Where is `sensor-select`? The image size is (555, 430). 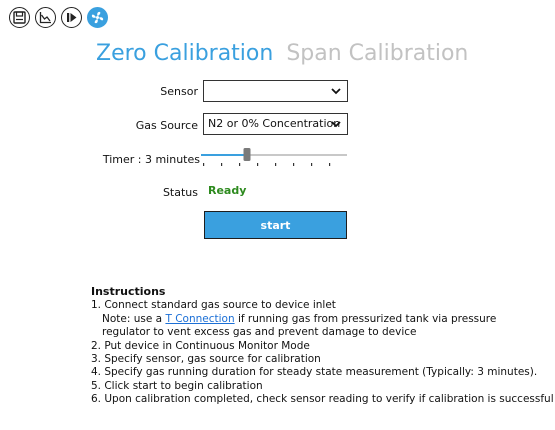 sensor-select is located at coordinates (275, 91).